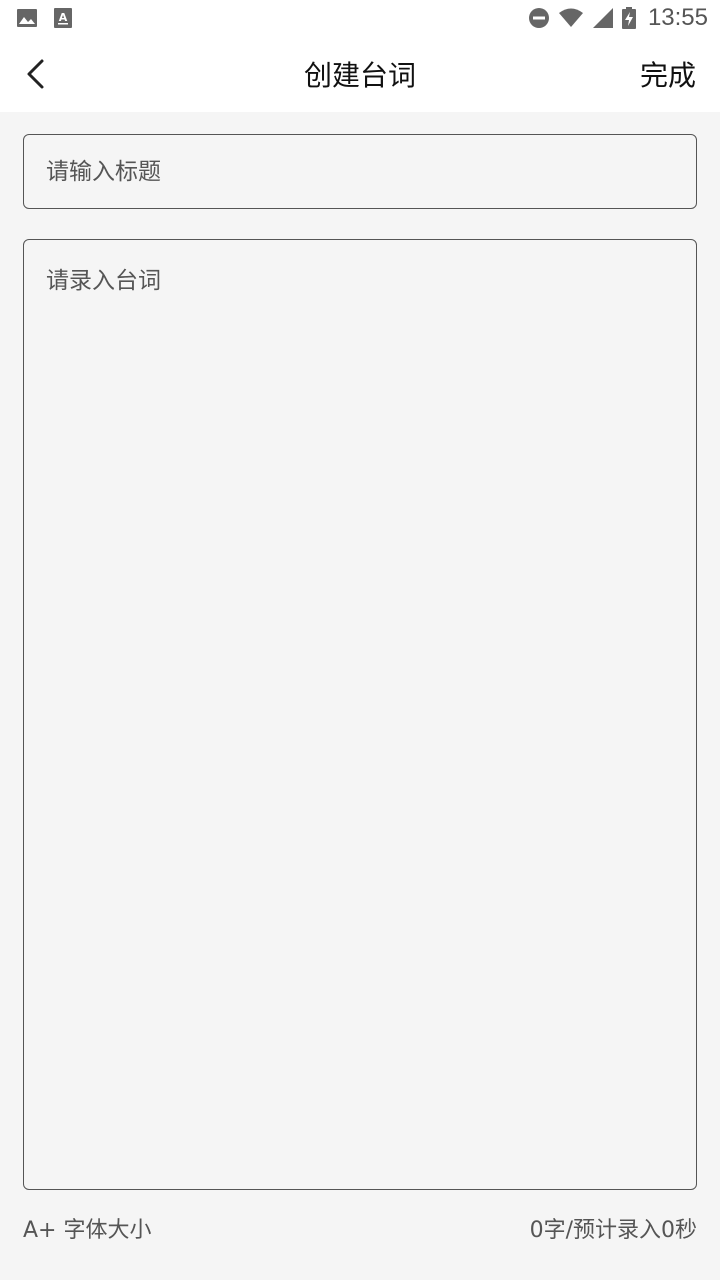 The height and width of the screenshot is (1280, 720). Describe the element at coordinates (602, 18) in the screenshot. I see `signal-icon` at that location.